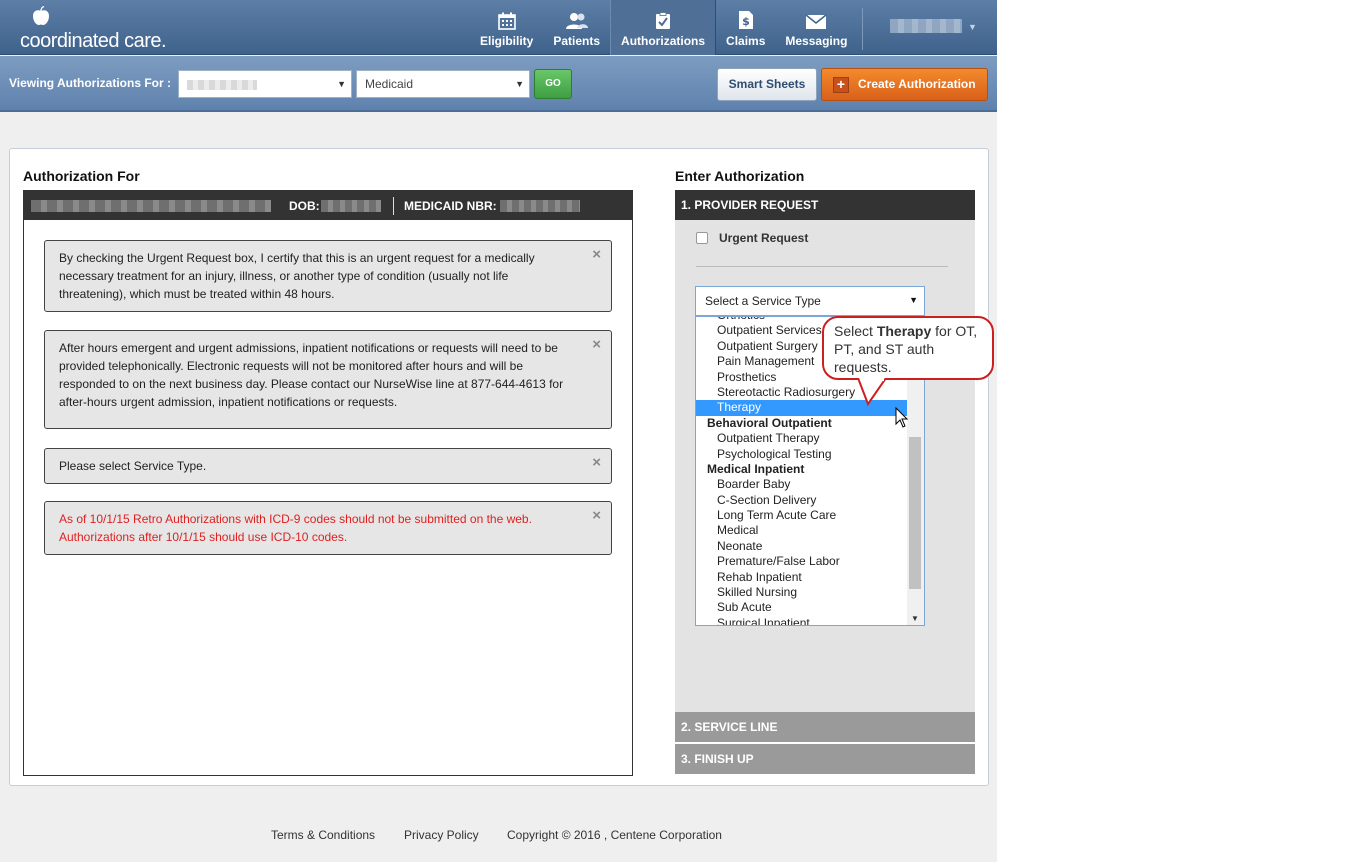  Describe the element at coordinates (389, 84) in the screenshot. I see `plan-value: Medicaid` at that location.